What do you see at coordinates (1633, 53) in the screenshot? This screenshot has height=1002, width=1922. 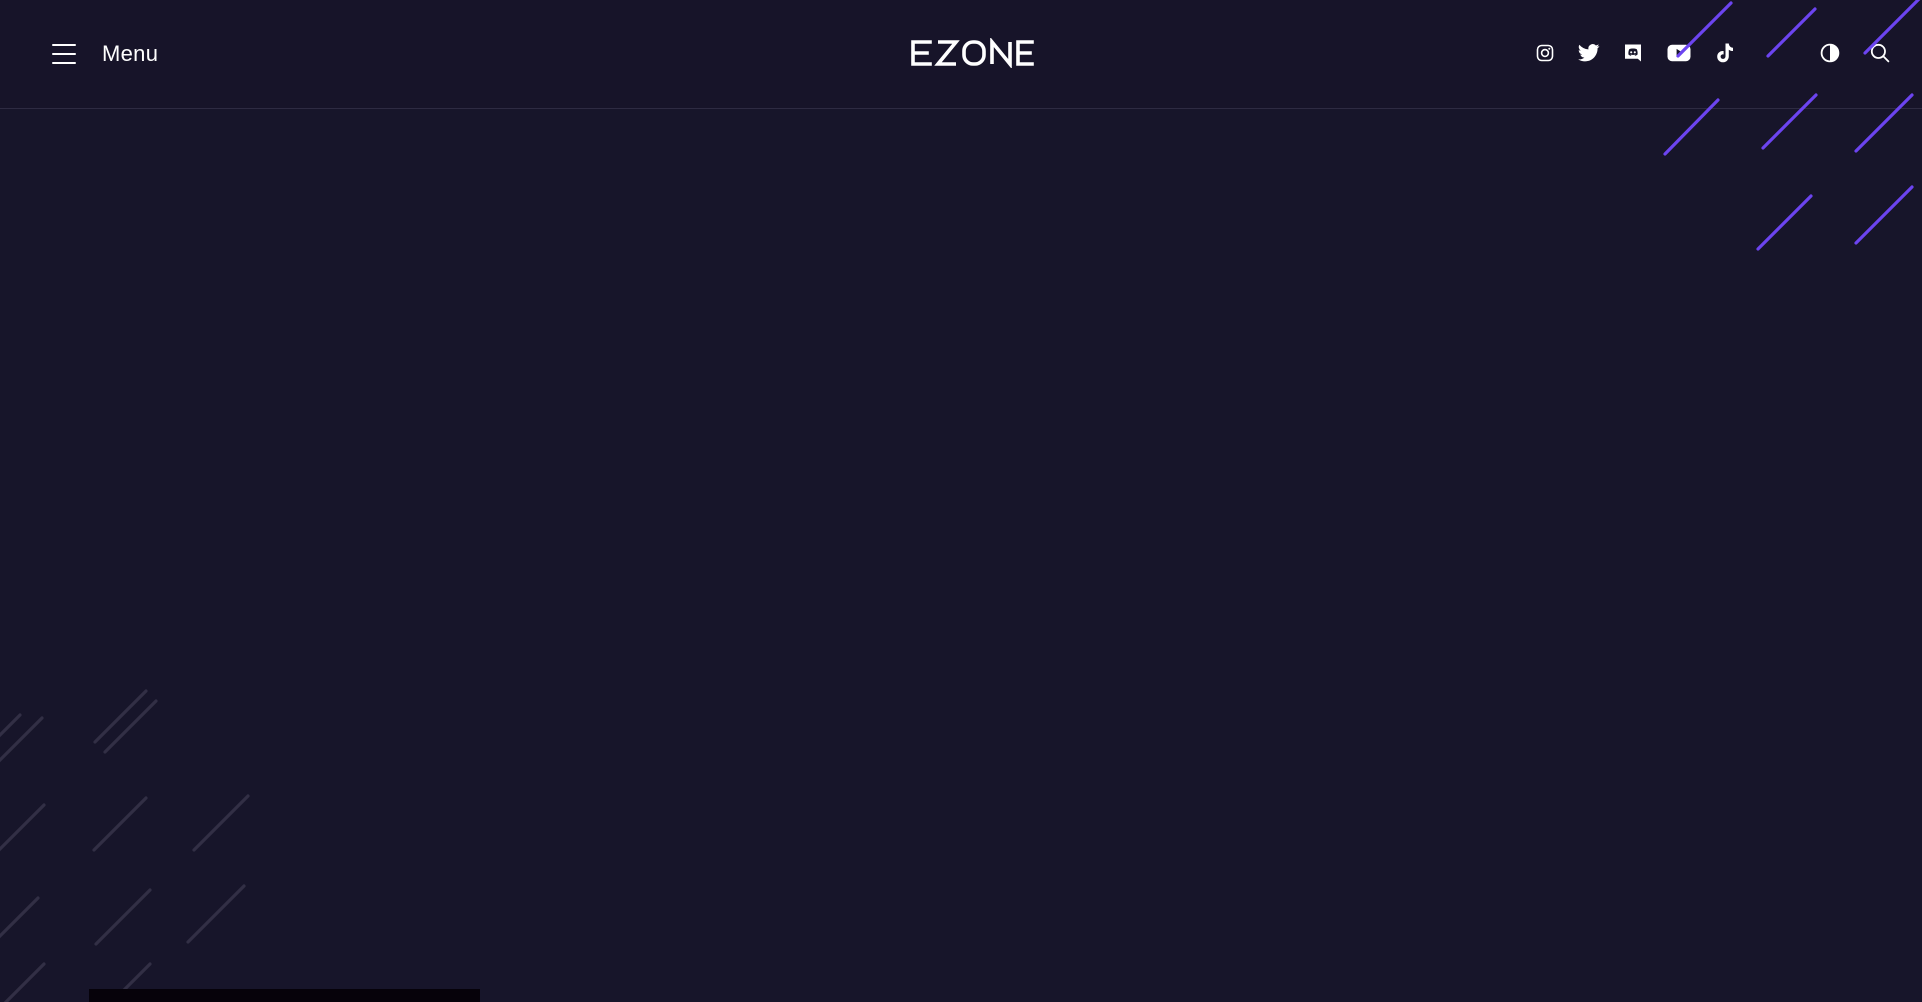 I see `discord-icon` at bounding box center [1633, 53].